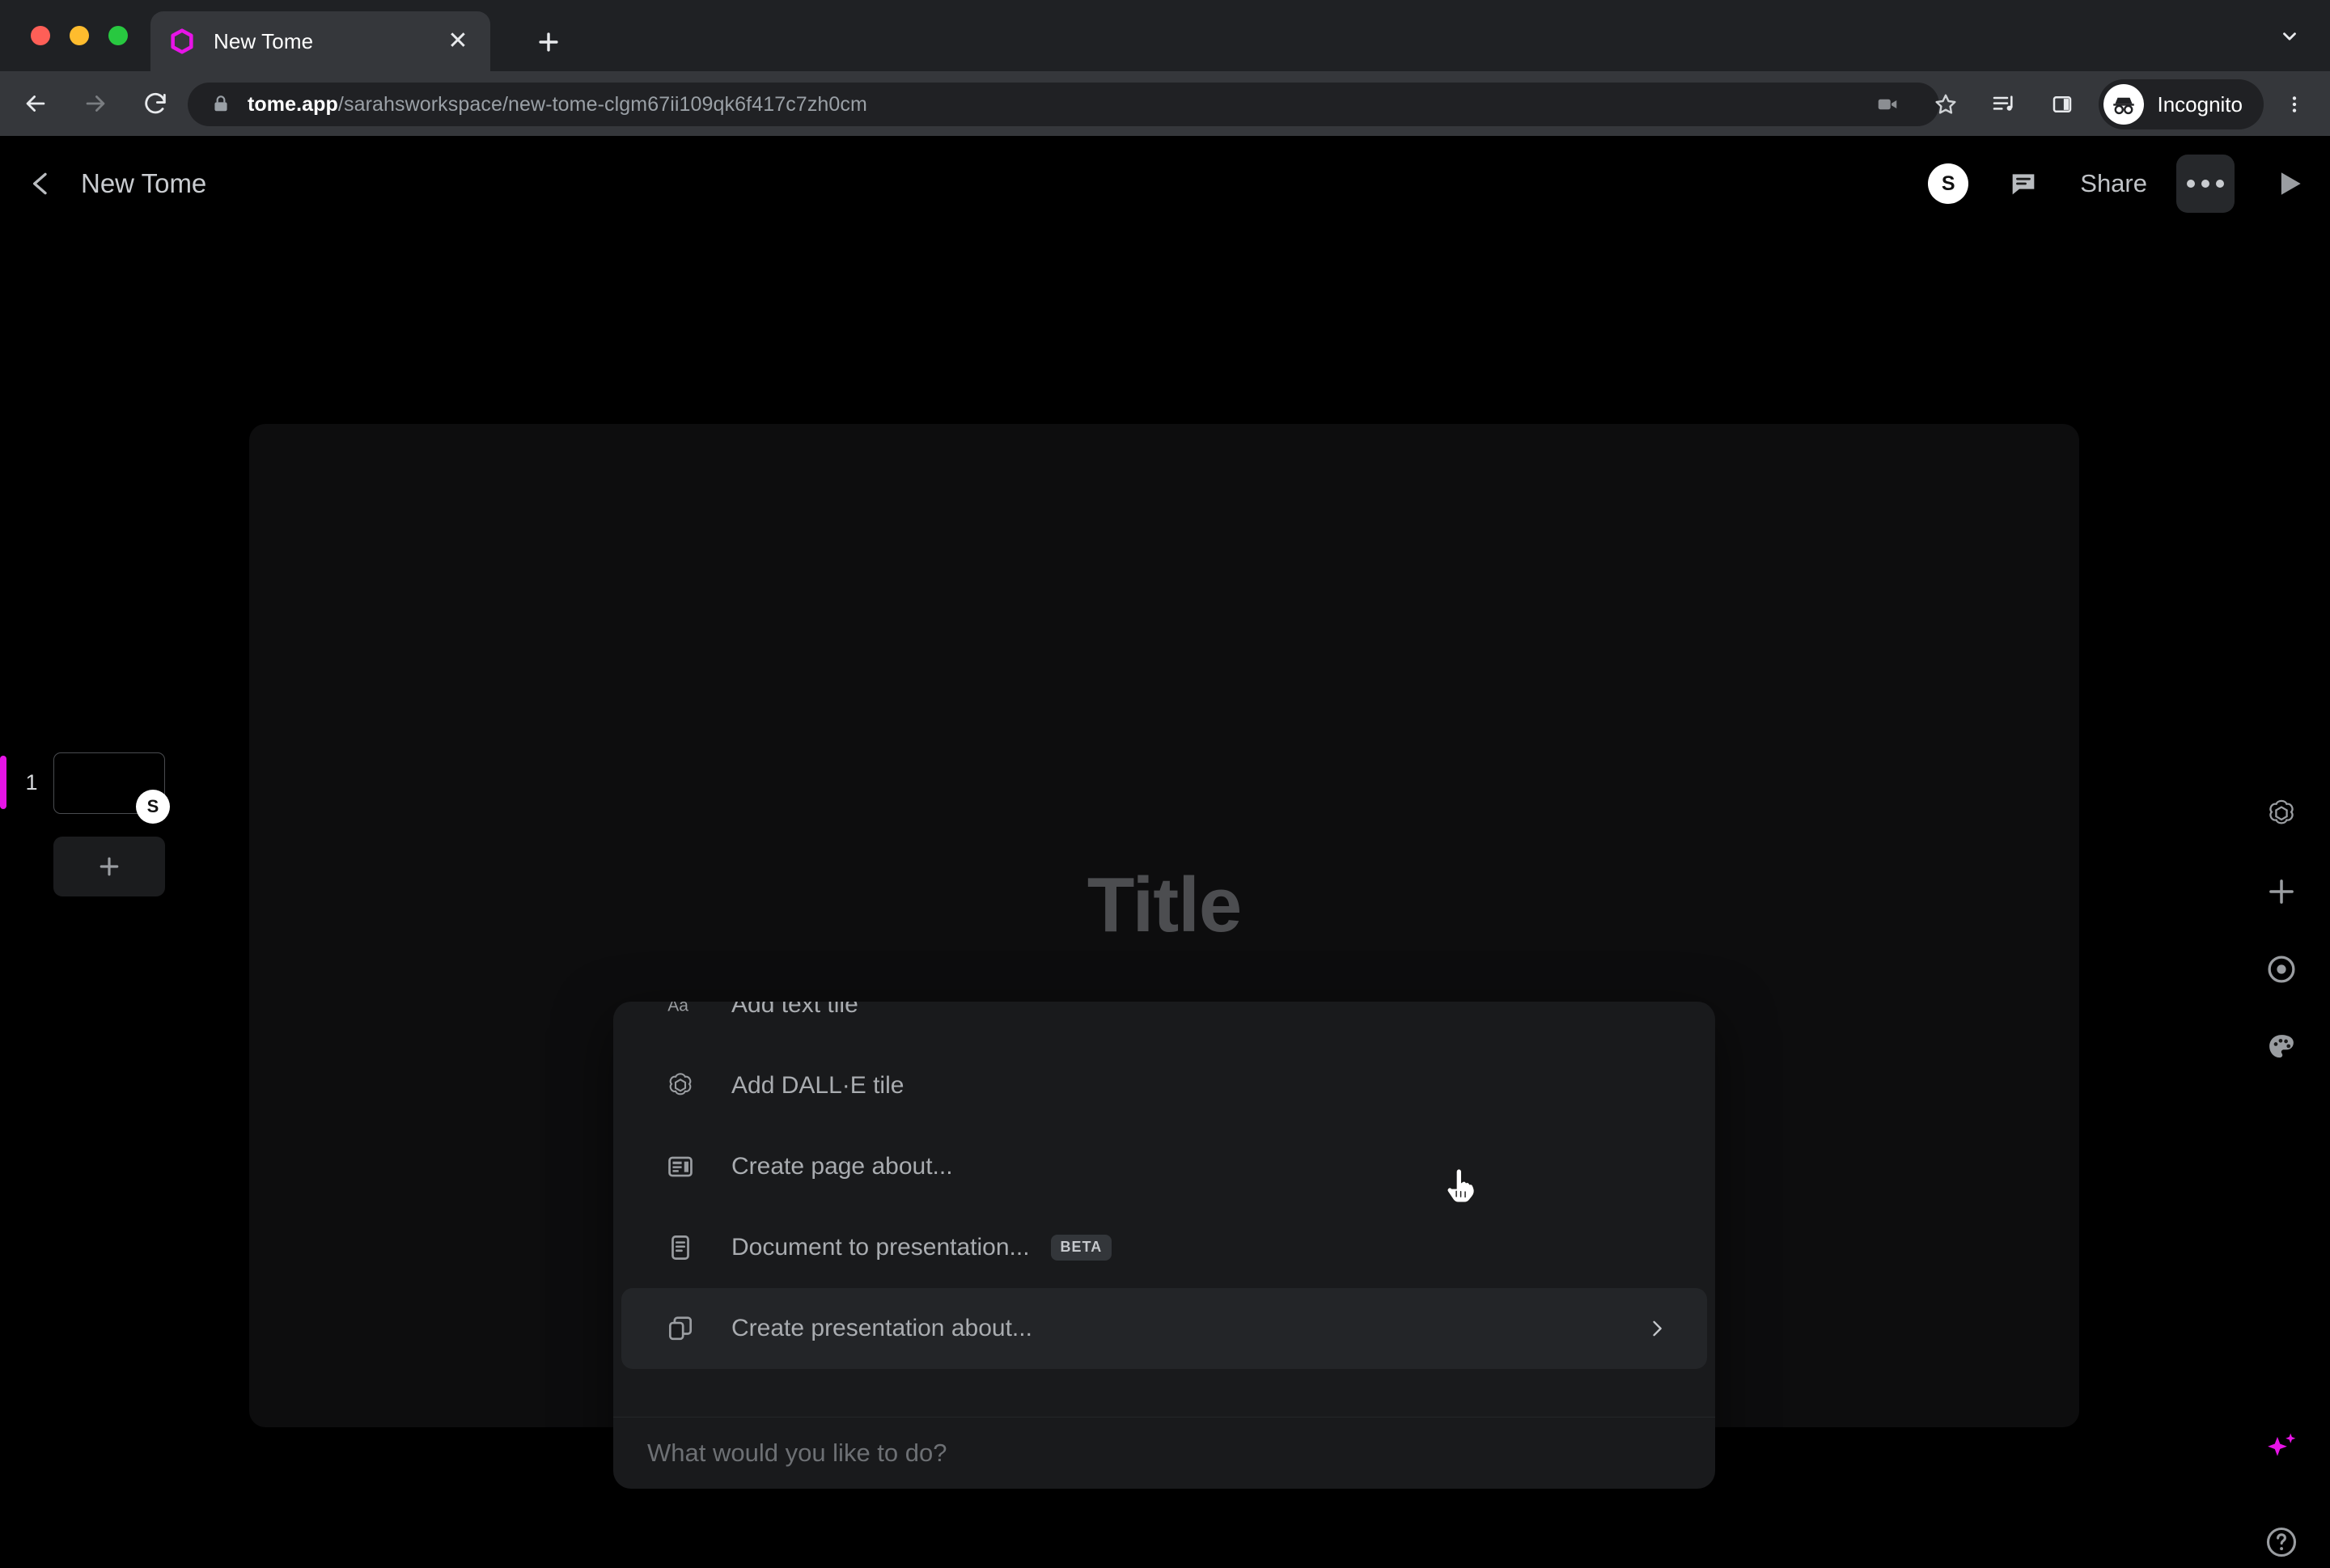  Describe the element at coordinates (109, 866) in the screenshot. I see `add-slide-button` at that location.